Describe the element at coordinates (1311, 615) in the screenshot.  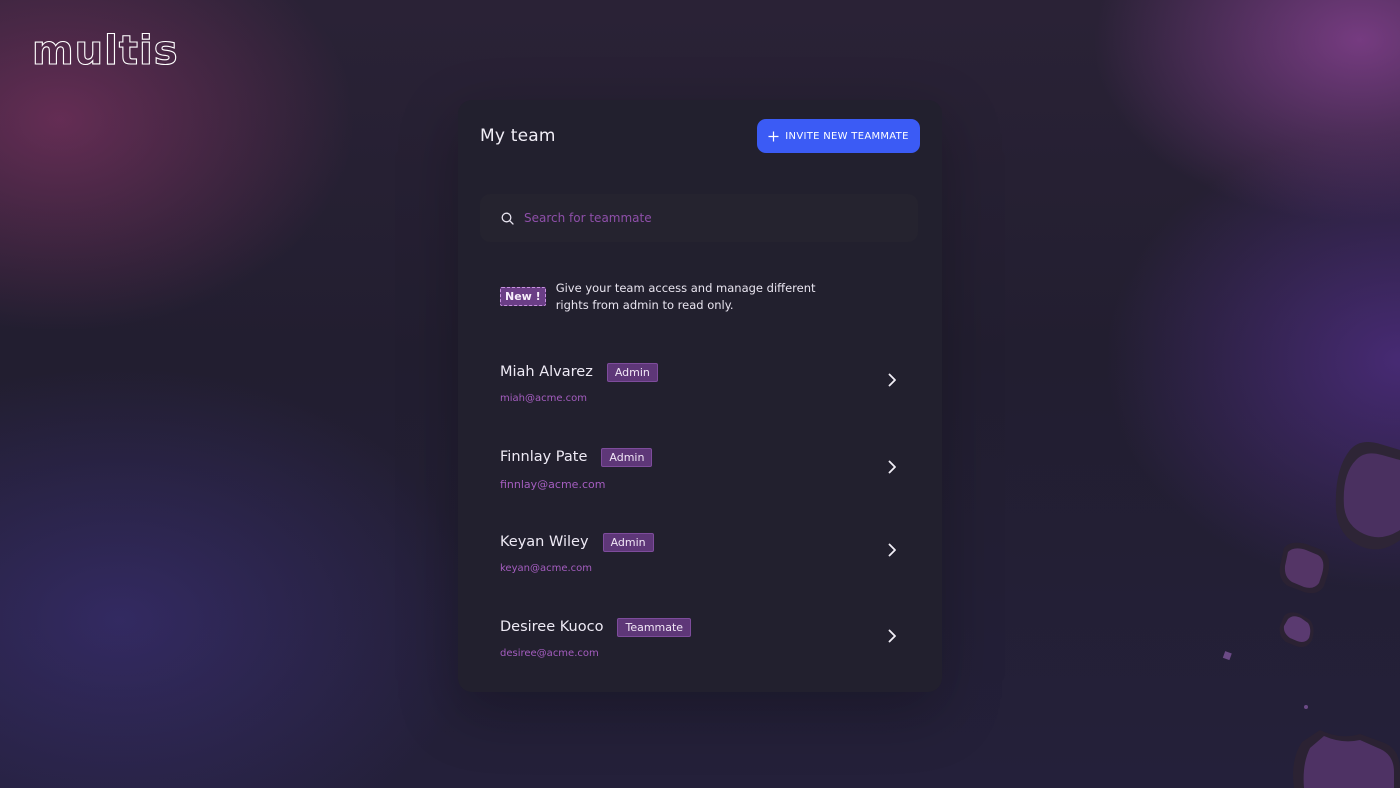
I see `decorative-shapes` at that location.